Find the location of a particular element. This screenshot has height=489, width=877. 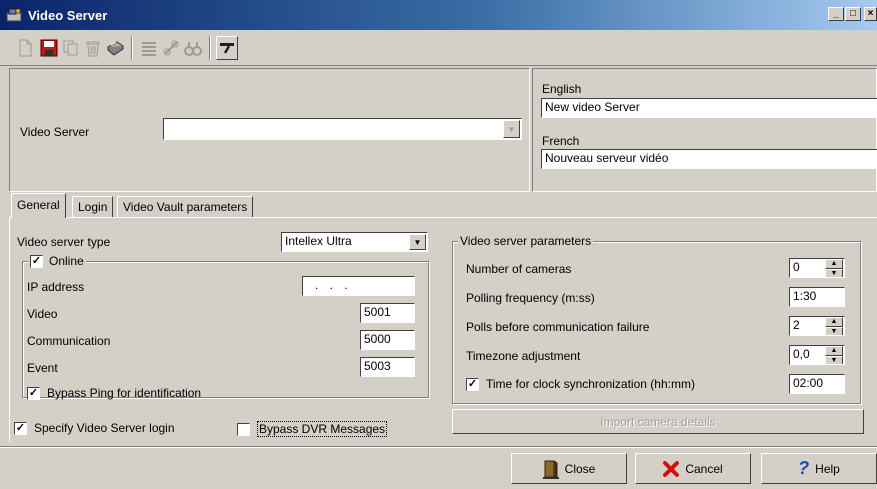

help-button-label: Help is located at coordinates (827, 468).